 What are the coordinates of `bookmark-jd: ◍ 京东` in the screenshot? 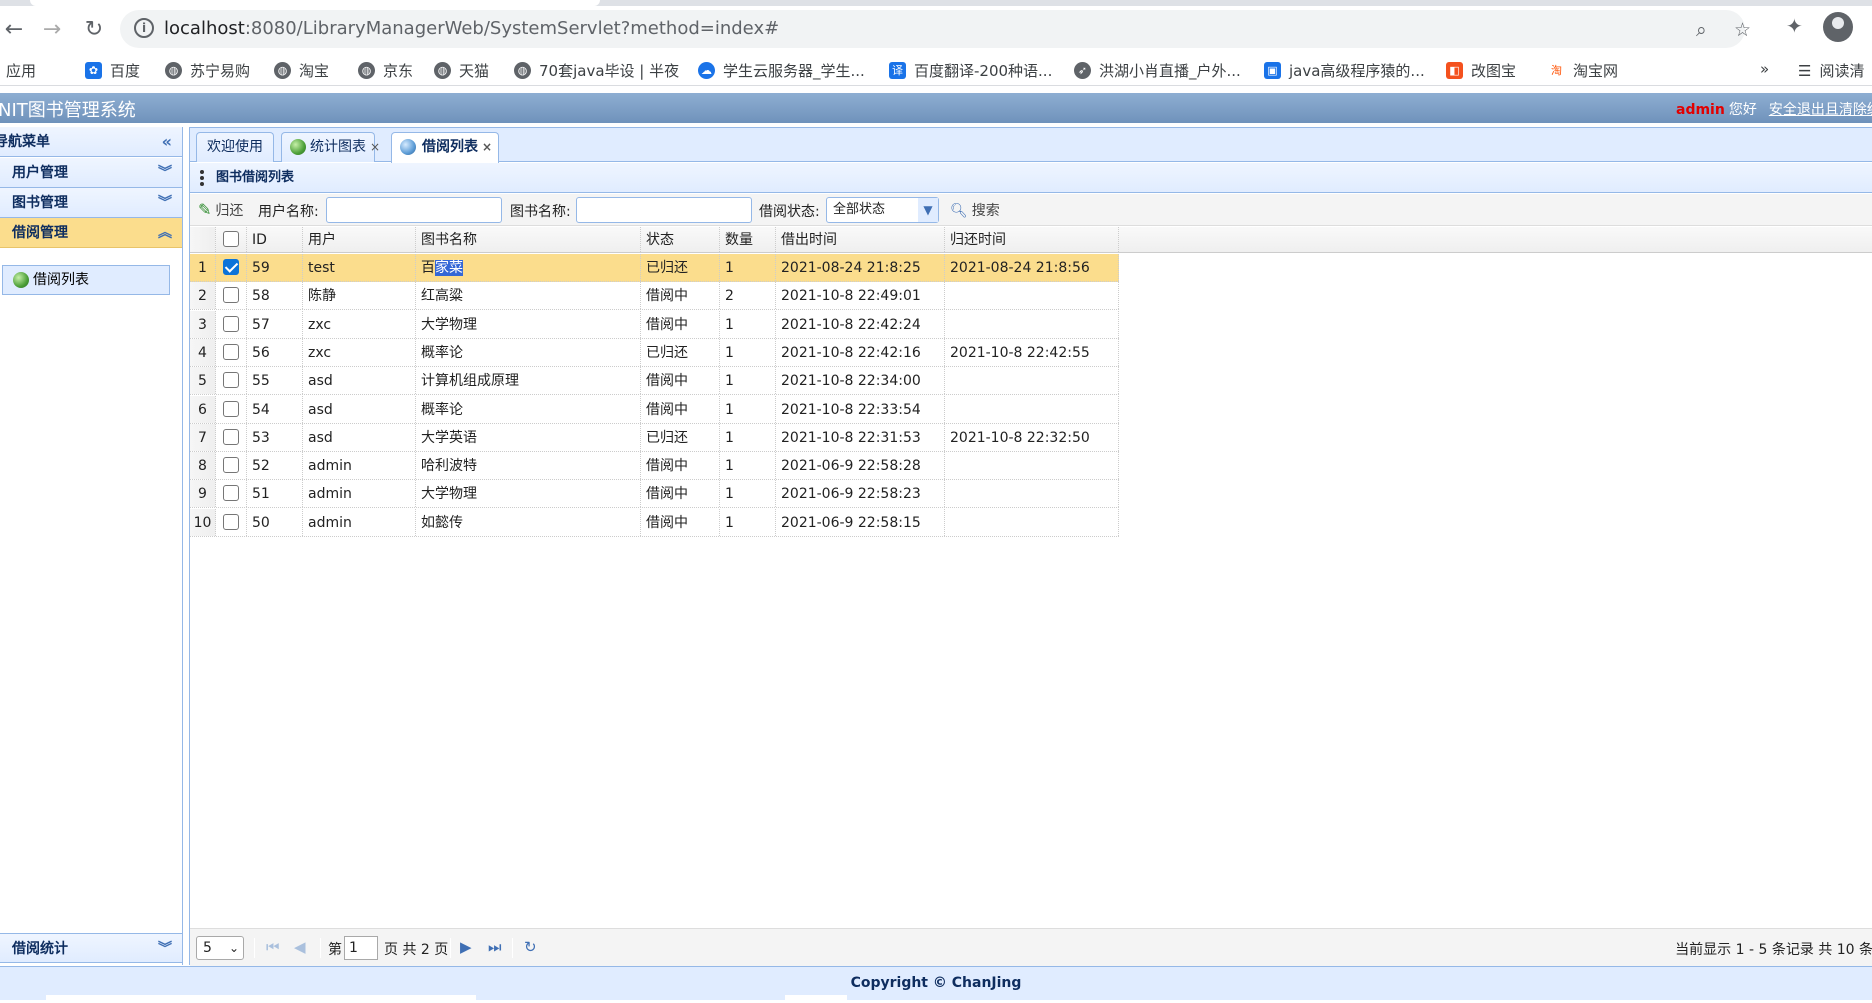 It's located at (385, 70).